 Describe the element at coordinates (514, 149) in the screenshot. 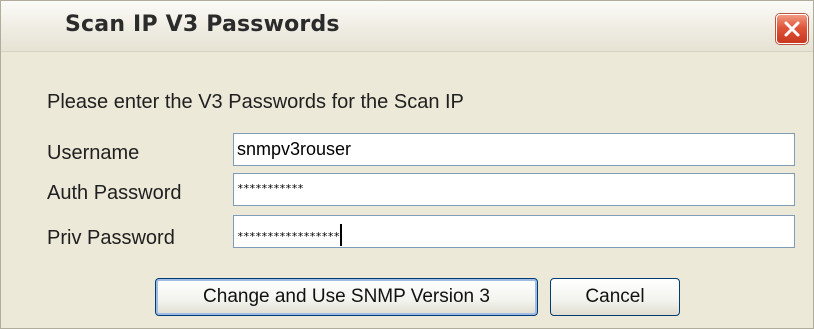

I see `username-field: snmpv3rouser` at that location.